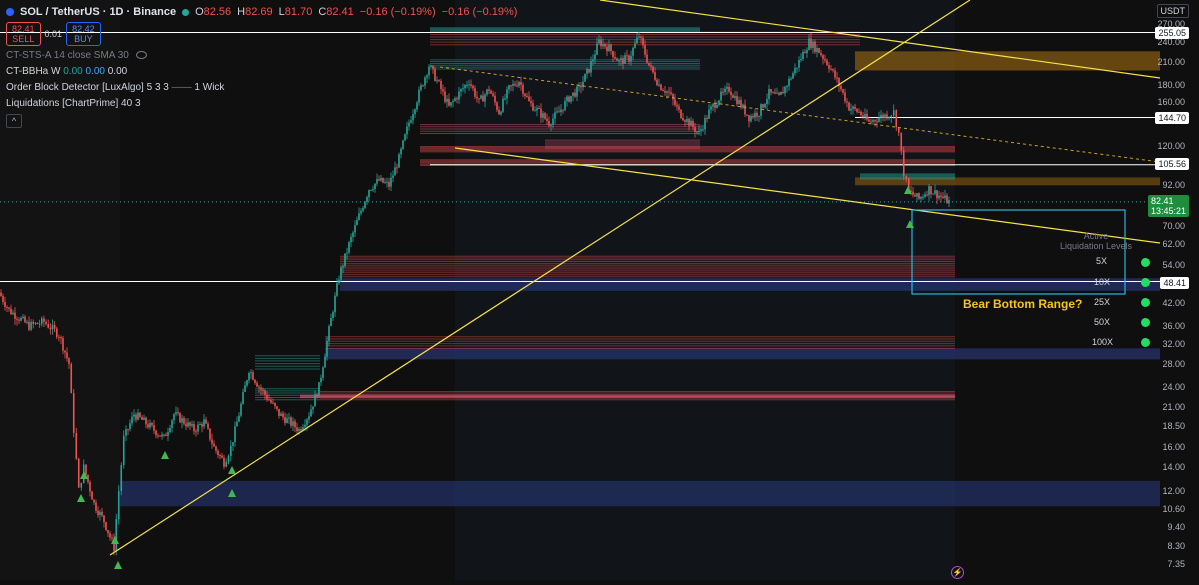 This screenshot has width=1199, height=585. Describe the element at coordinates (1171, 102) in the screenshot. I see `price-axis-tick: 160.00` at that location.